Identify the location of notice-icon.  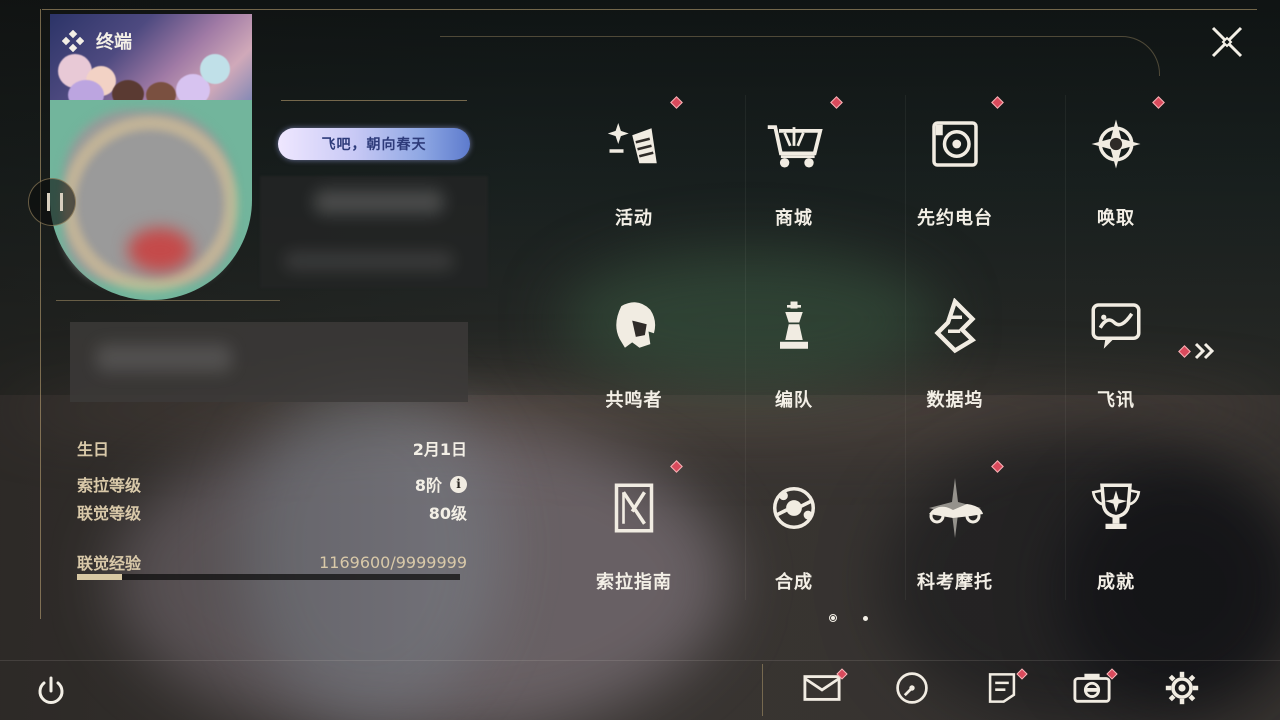
(1002, 690).